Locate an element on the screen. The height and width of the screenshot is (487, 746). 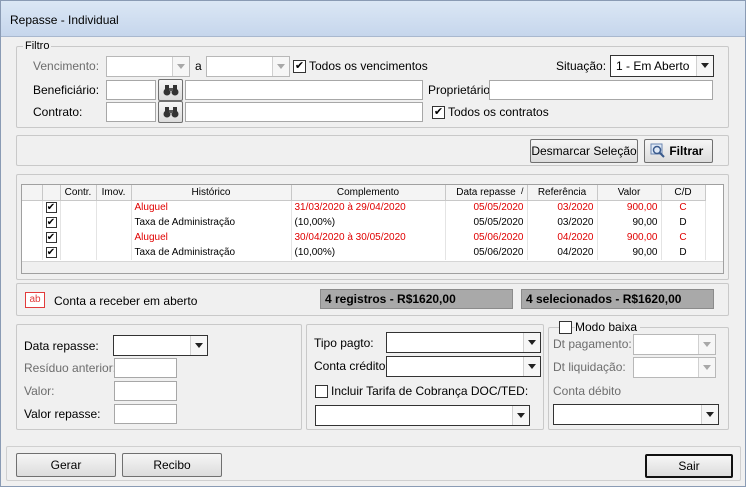
col-check-header is located at coordinates (51, 193).